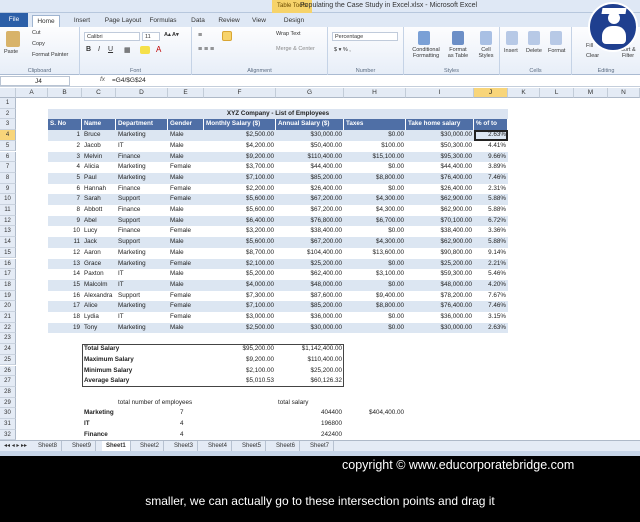  Describe the element at coordinates (440, 317) in the screenshot. I see `table-row-cell: $36,000.00` at that location.